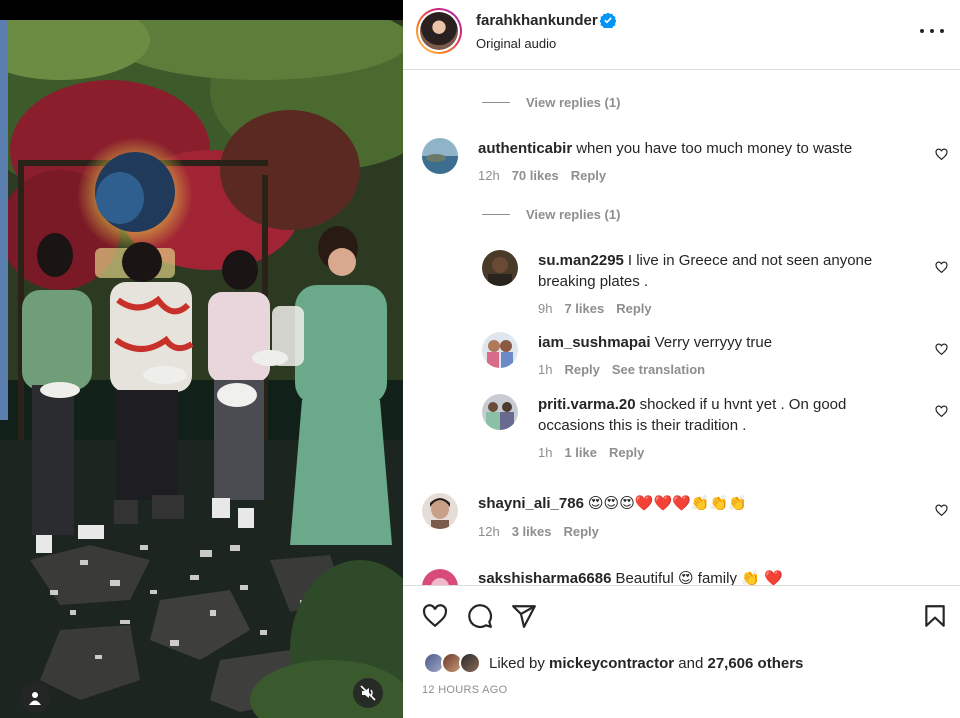 The image size is (960, 718). I want to click on reply-content: Verry verryyy true, so click(713, 342).